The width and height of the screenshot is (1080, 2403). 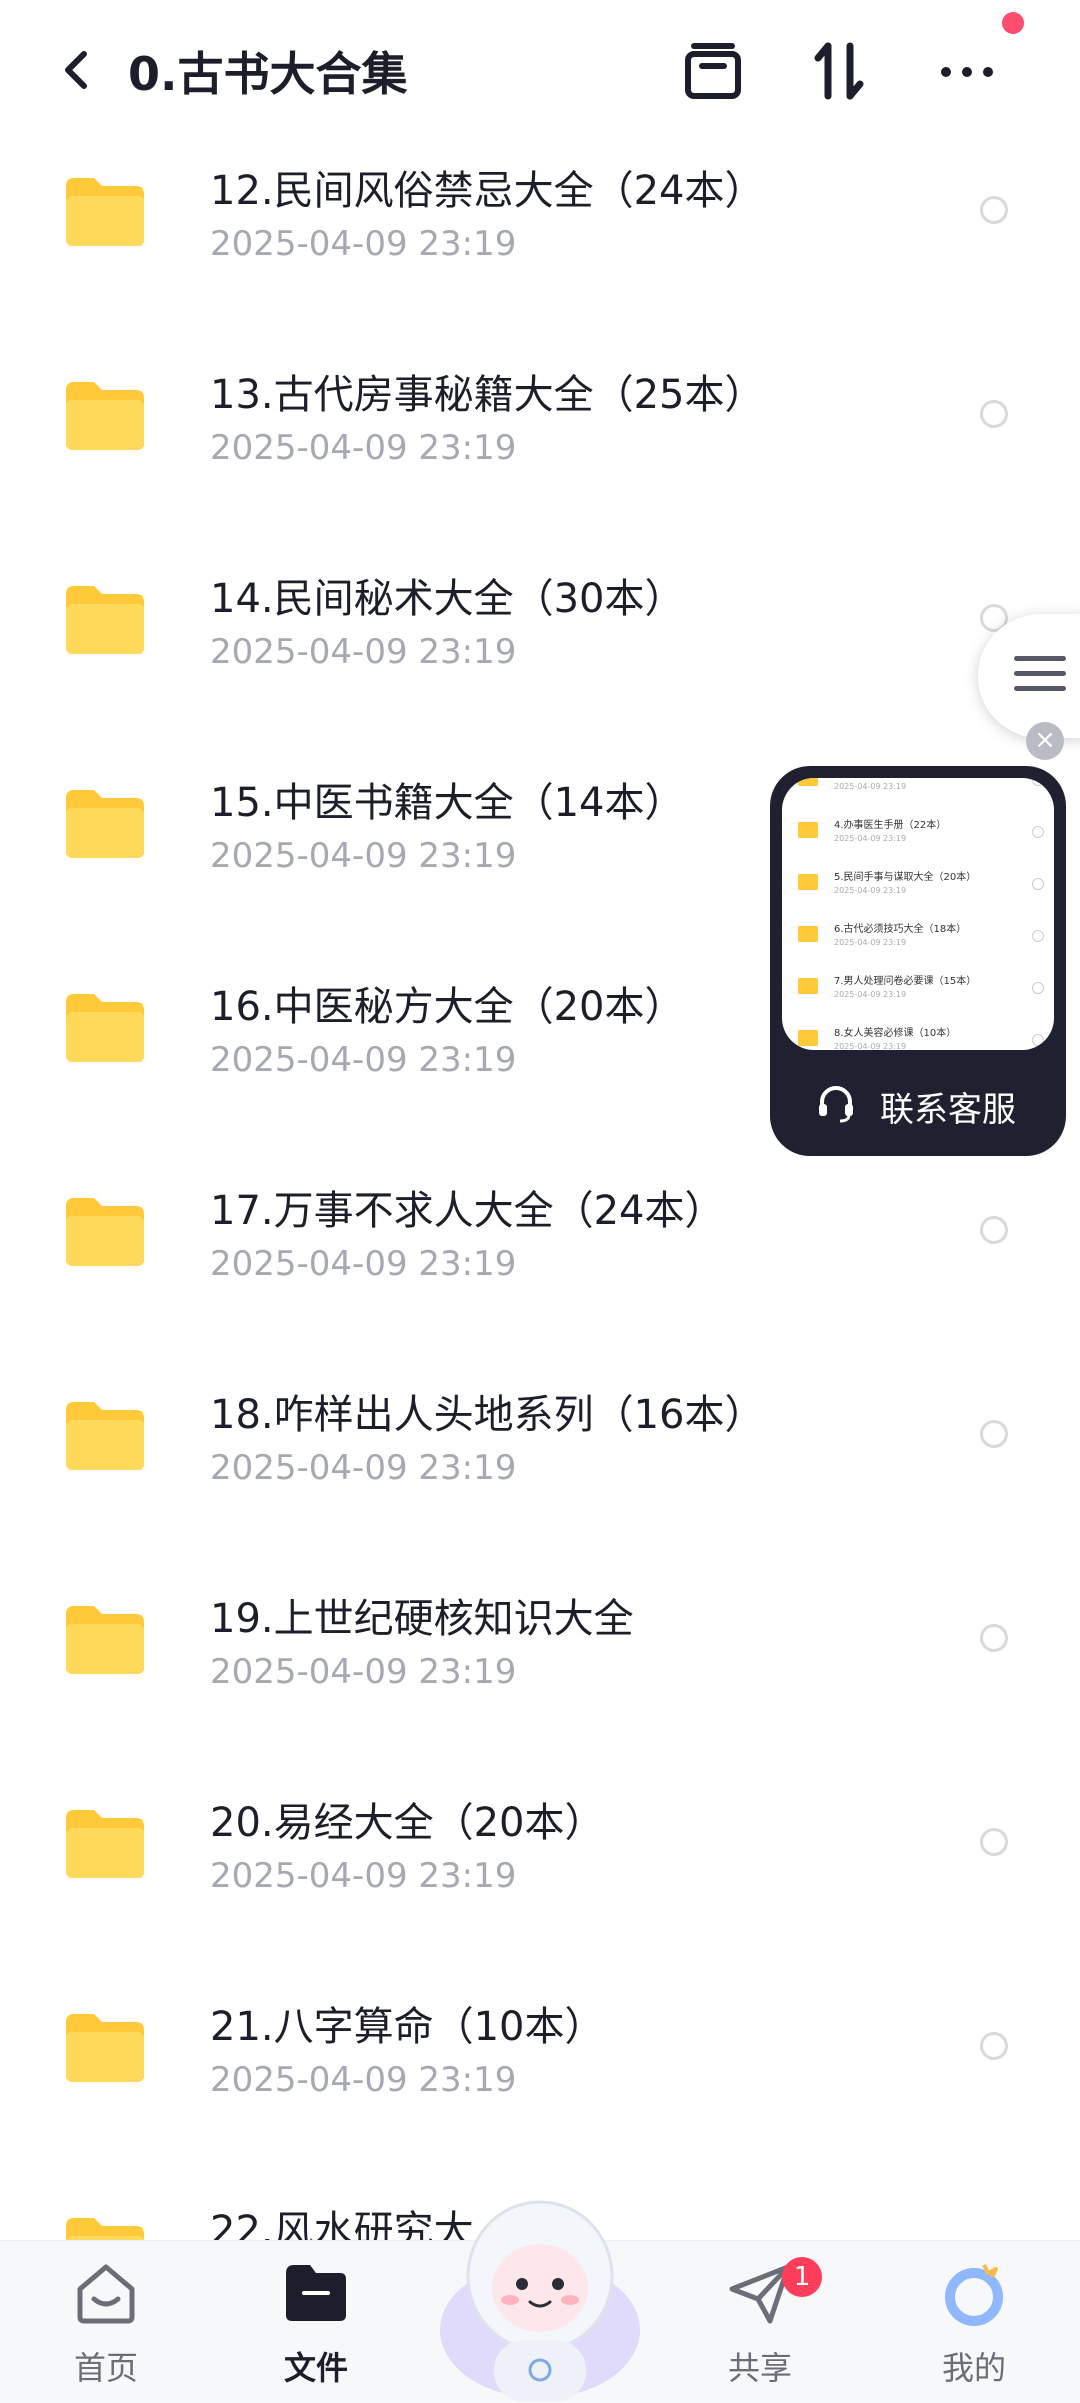 I want to click on file-name: 15.中医书籍大全（14本）, so click(x=447, y=803).